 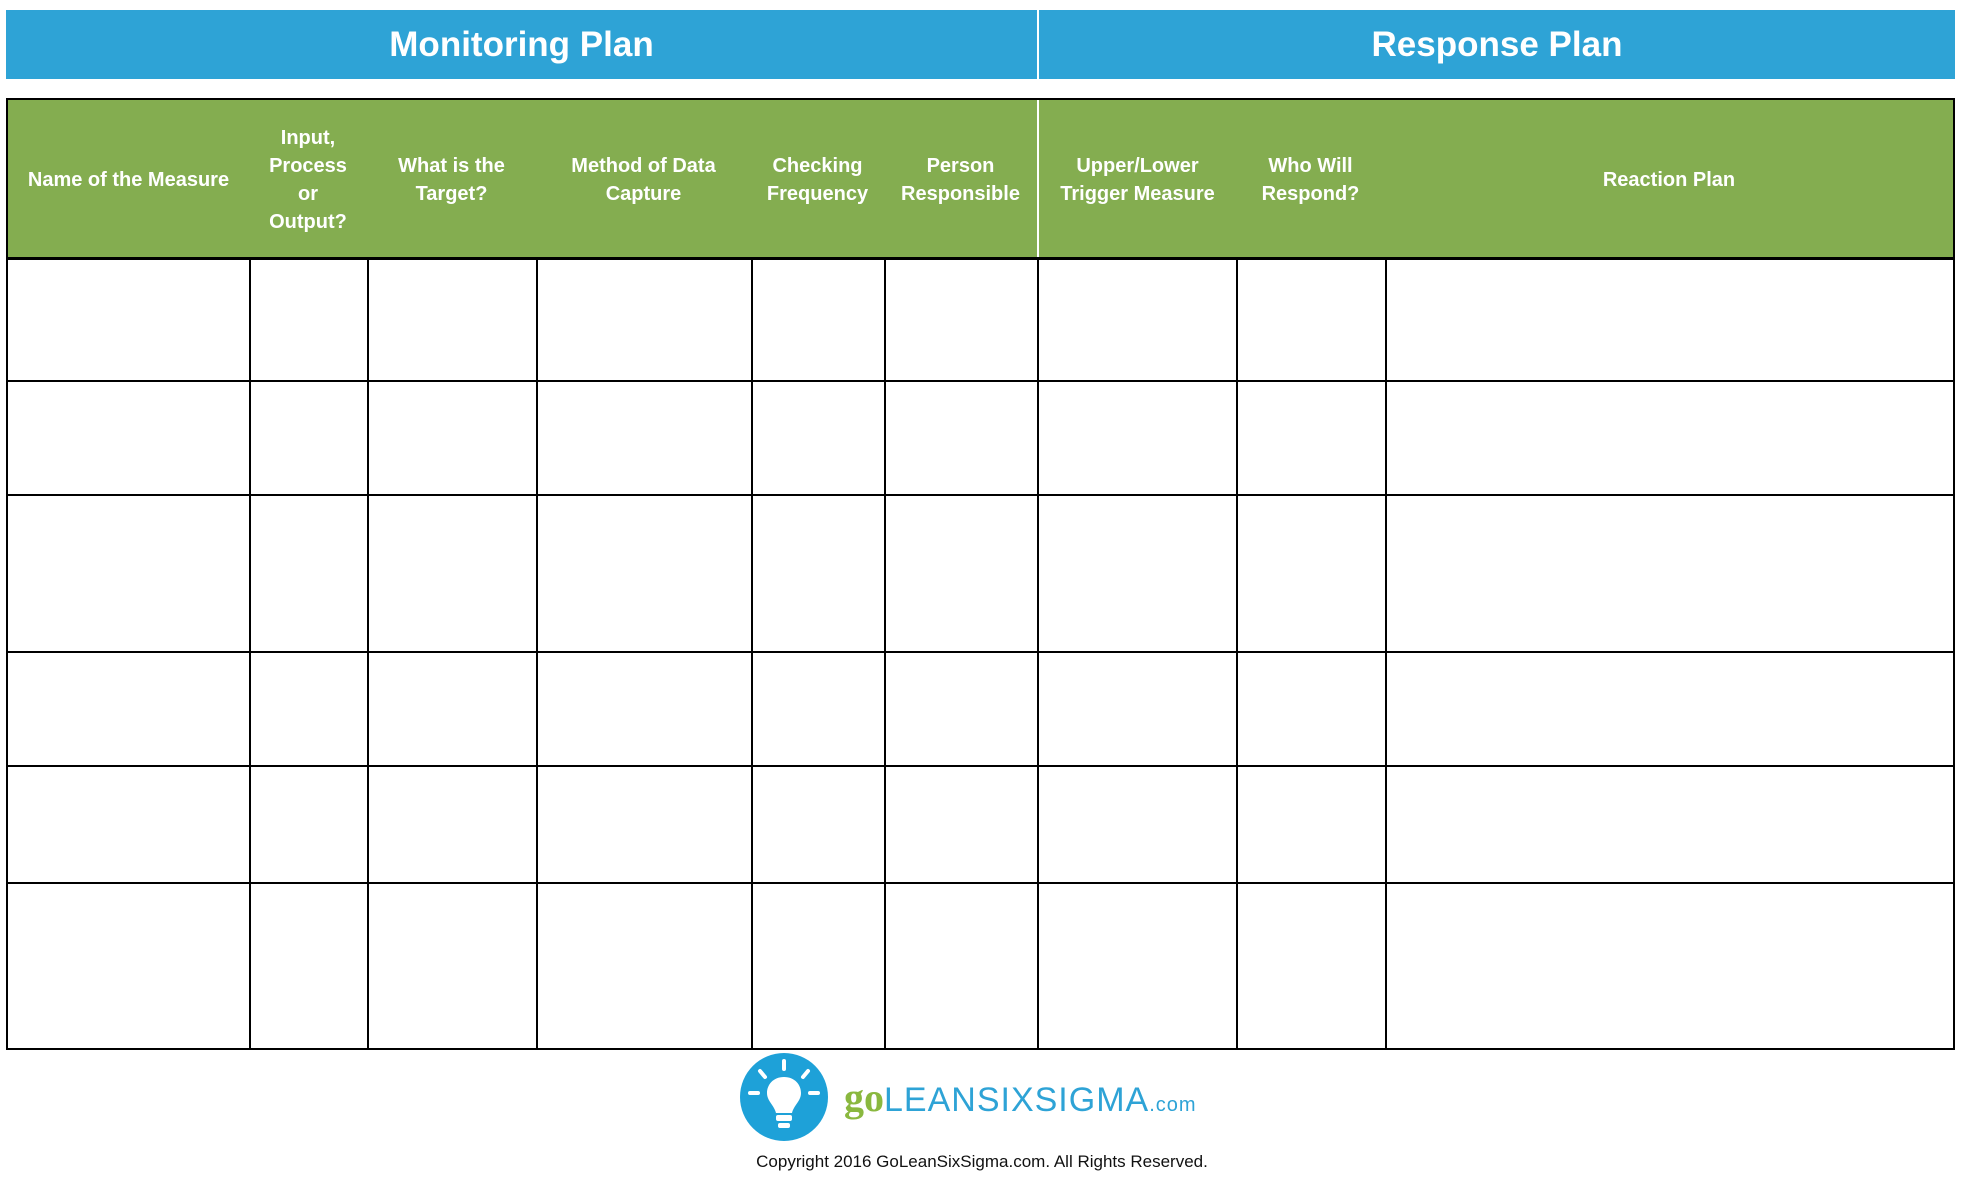 I want to click on column-header: Checking Frequency, so click(x=817, y=179).